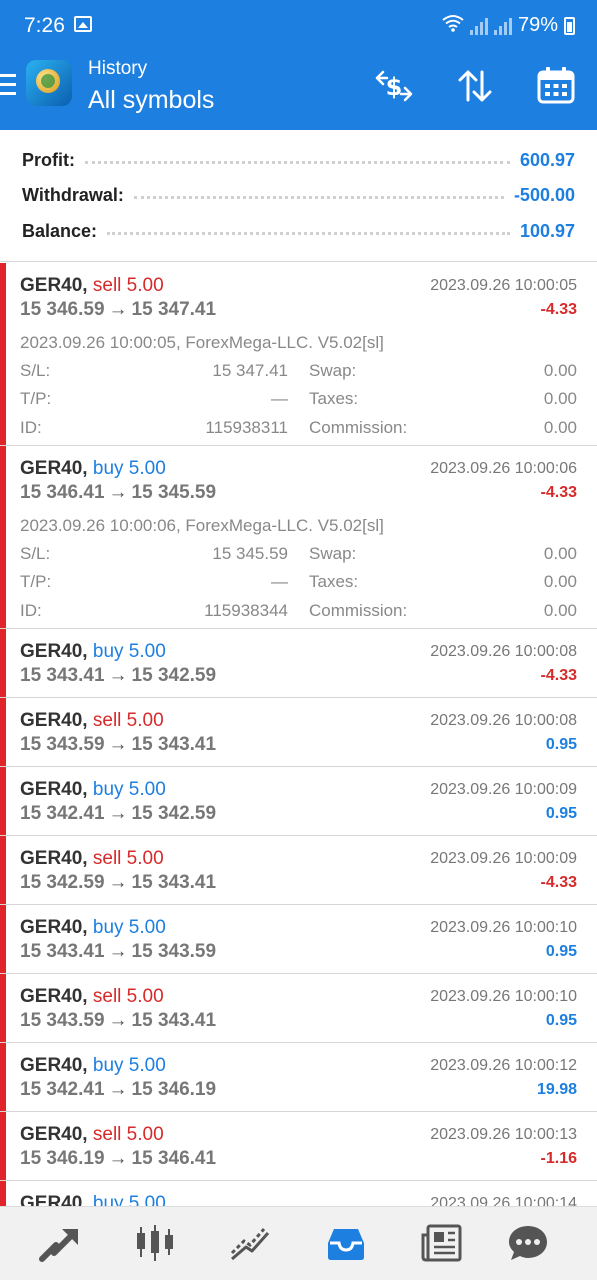 Image resolution: width=597 pixels, height=1280 pixels. Describe the element at coordinates (250, 553) in the screenshot. I see `sl-value: 15 345.59` at that location.